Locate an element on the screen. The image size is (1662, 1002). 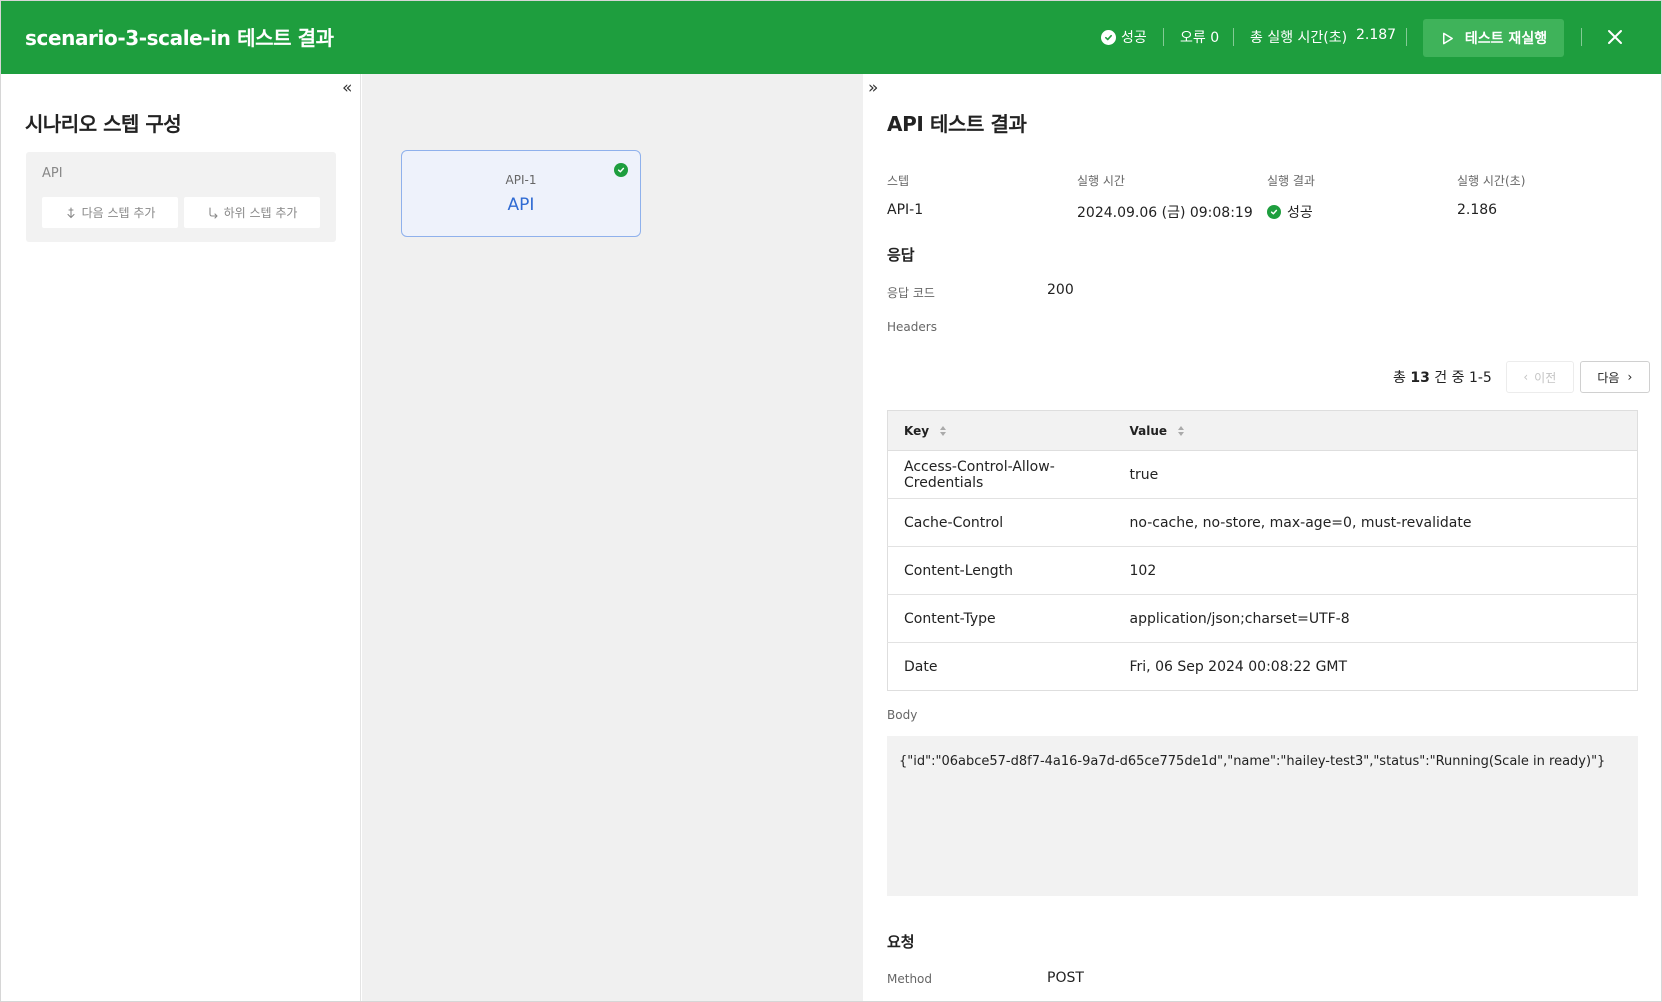
rerun-label: 테스트 재실행 is located at coordinates (1506, 39).